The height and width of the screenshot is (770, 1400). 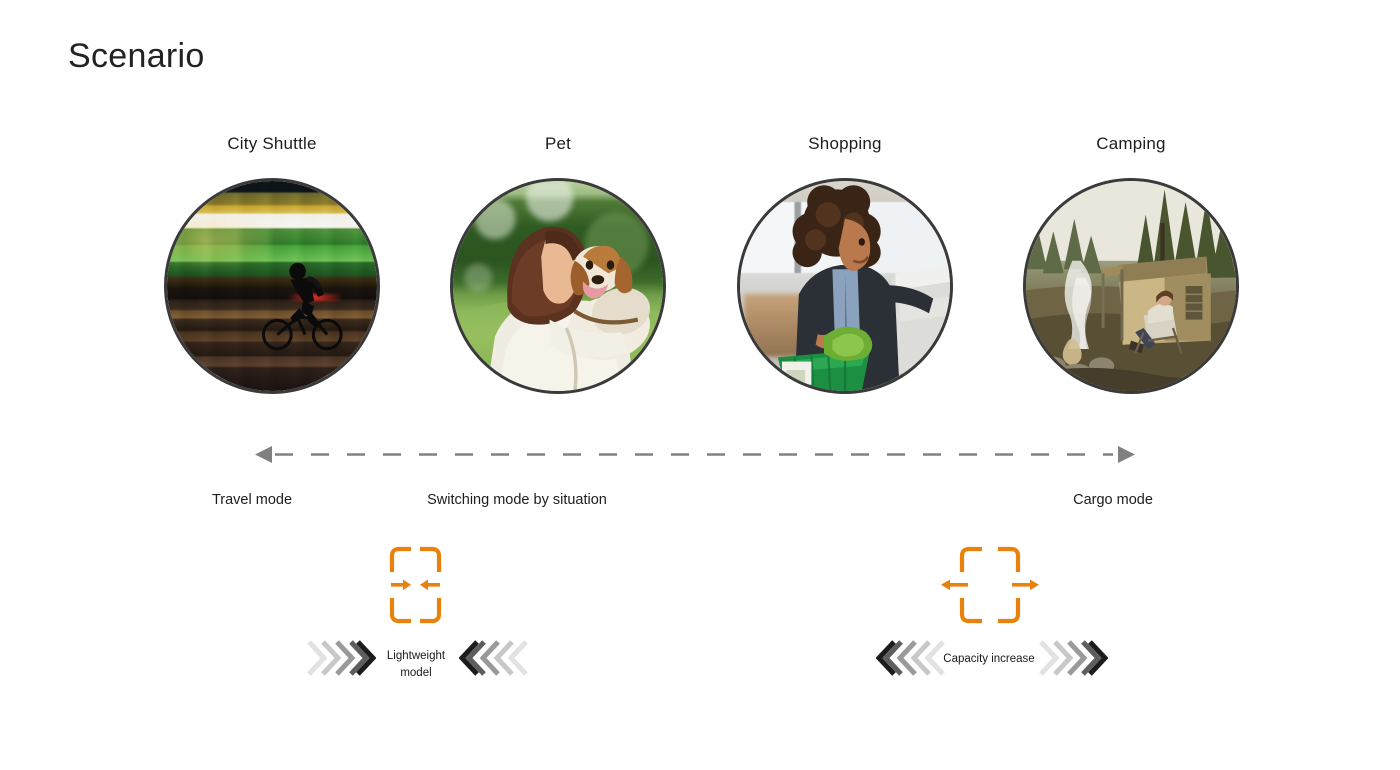 I want to click on compress-inward-icon, so click(x=415, y=585).